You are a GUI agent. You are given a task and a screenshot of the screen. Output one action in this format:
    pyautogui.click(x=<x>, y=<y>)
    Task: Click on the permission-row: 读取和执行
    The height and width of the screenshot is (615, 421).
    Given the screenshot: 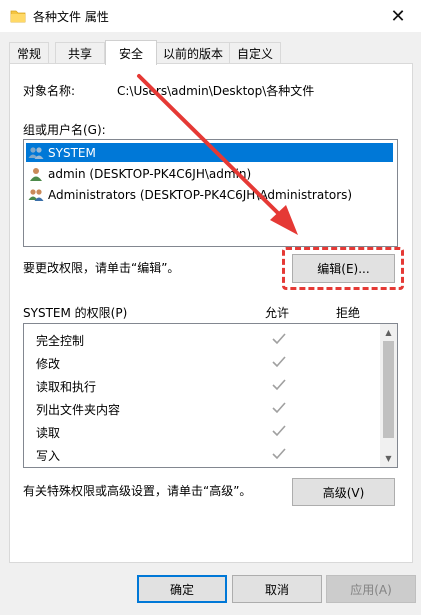 What is the action you would take?
    pyautogui.click(x=201, y=385)
    